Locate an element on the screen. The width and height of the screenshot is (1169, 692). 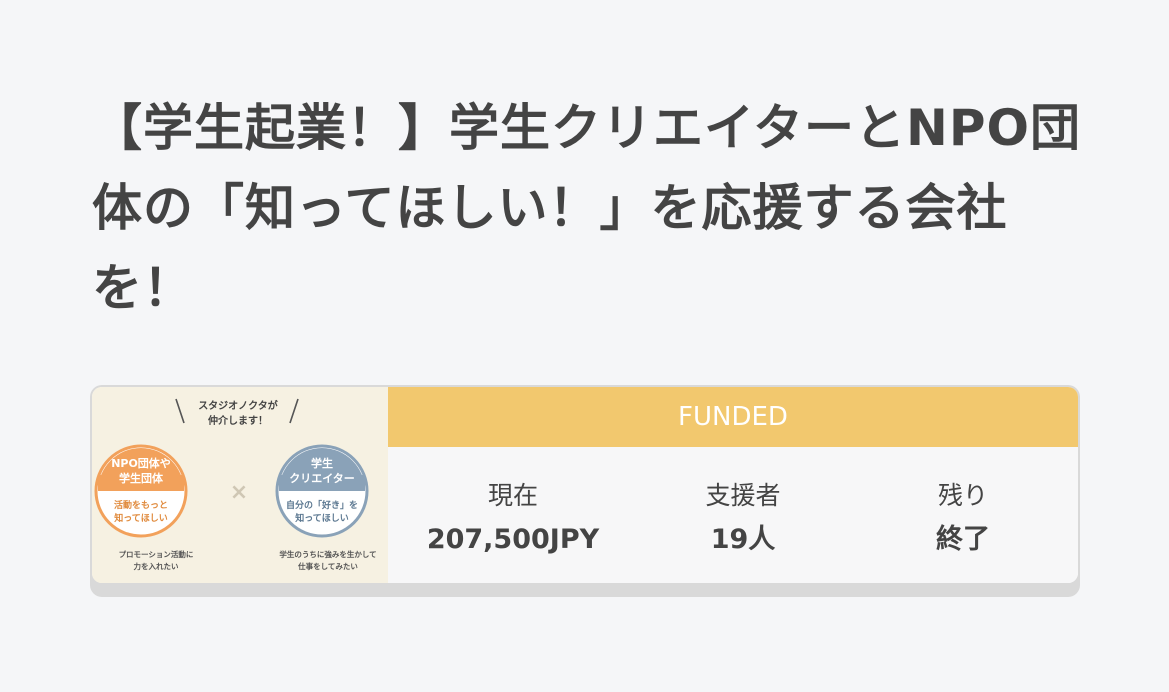
creator-title-line-2: クリエイター is located at coordinates (322, 478).